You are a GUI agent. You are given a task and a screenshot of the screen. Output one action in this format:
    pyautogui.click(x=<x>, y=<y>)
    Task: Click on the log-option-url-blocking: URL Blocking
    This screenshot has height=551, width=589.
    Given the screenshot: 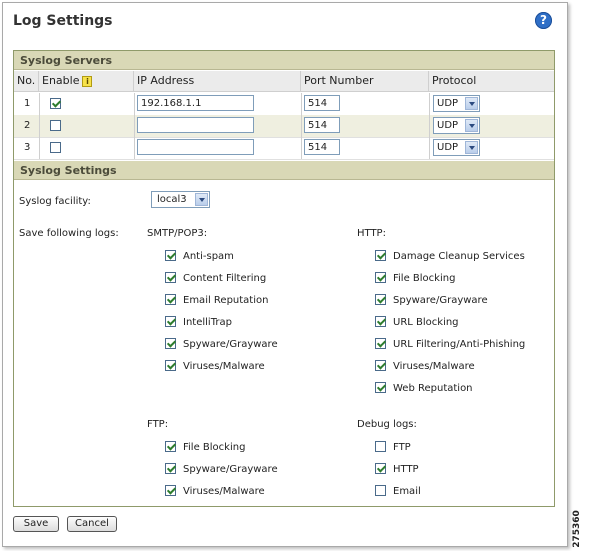 What is the action you would take?
    pyautogui.click(x=417, y=323)
    